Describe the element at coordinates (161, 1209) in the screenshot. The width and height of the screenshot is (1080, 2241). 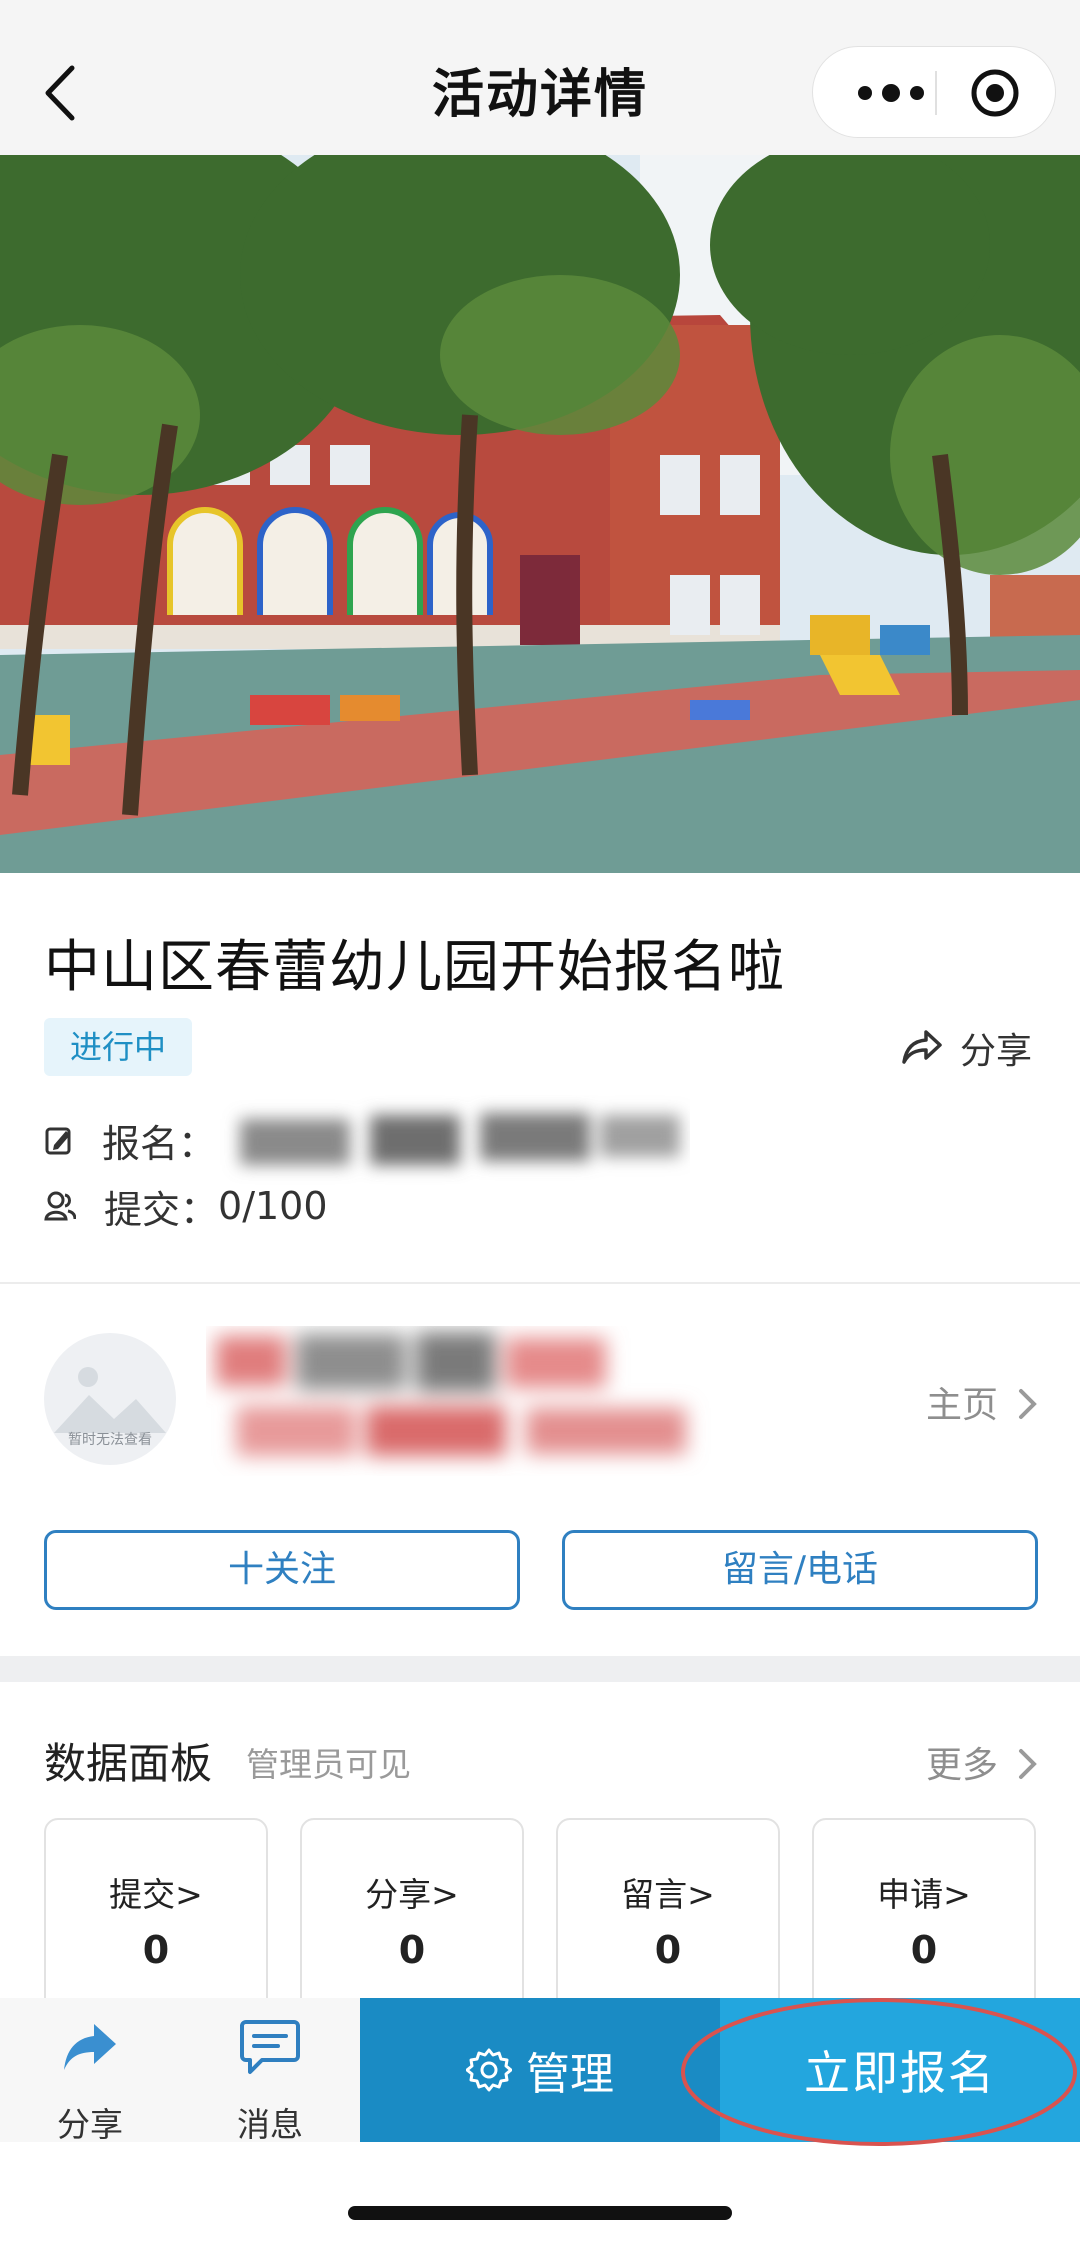
I see `submit-label: 提交：` at that location.